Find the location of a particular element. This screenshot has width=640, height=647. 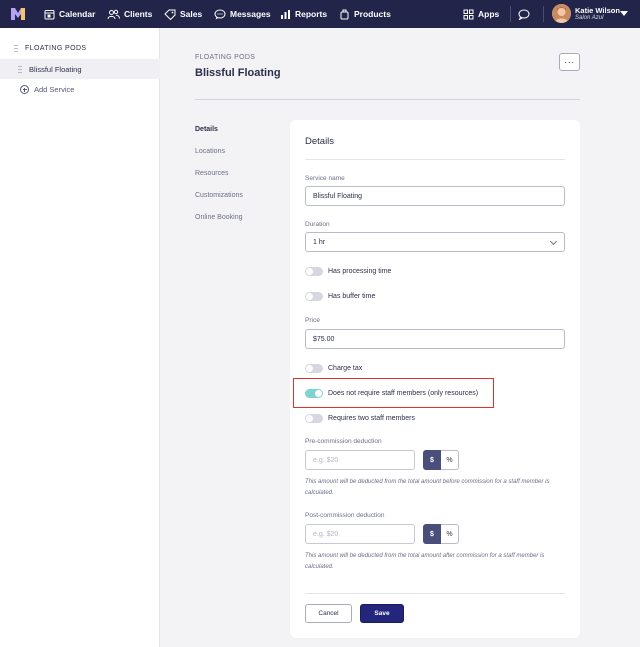

add-service-link: Add Service is located at coordinates (47, 89).